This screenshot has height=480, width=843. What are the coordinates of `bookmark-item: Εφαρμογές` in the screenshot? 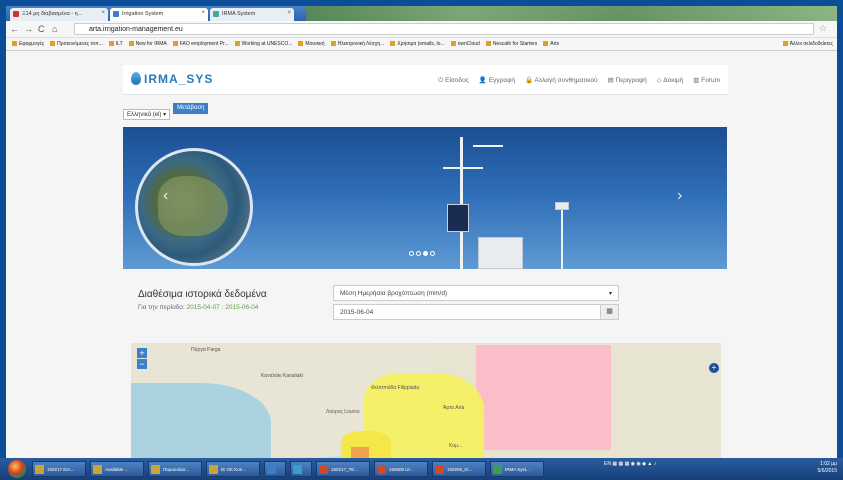 It's located at (28, 42).